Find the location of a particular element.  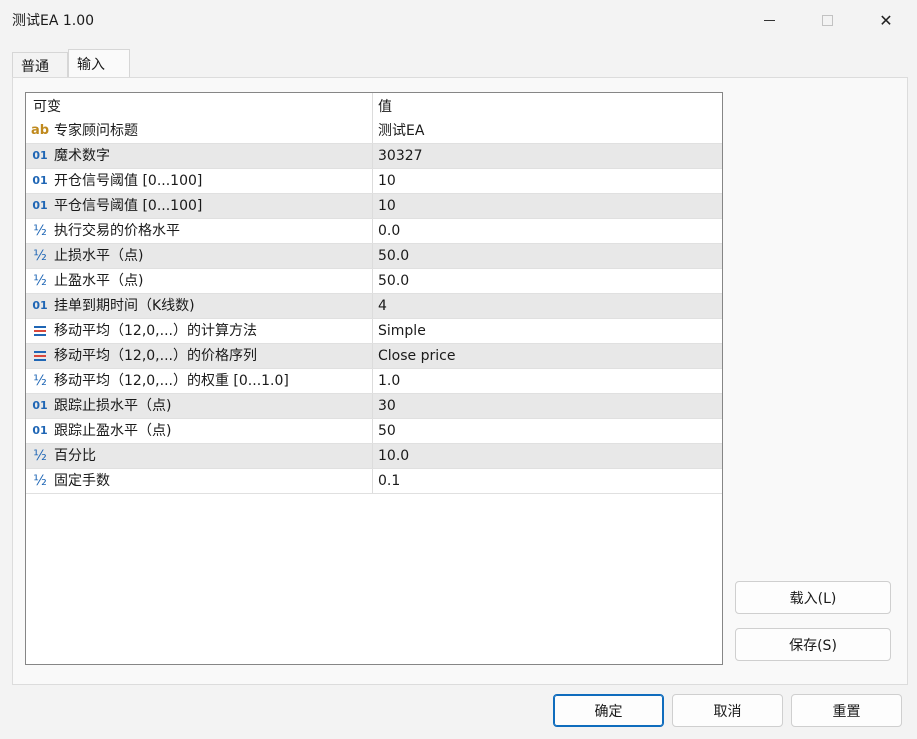

row-value-cell: 4 is located at coordinates (382, 306).